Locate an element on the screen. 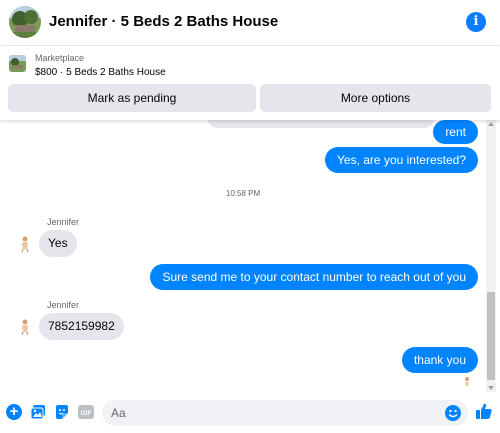 The height and width of the screenshot is (433, 500). seen-avatar is located at coordinates (467, 381).